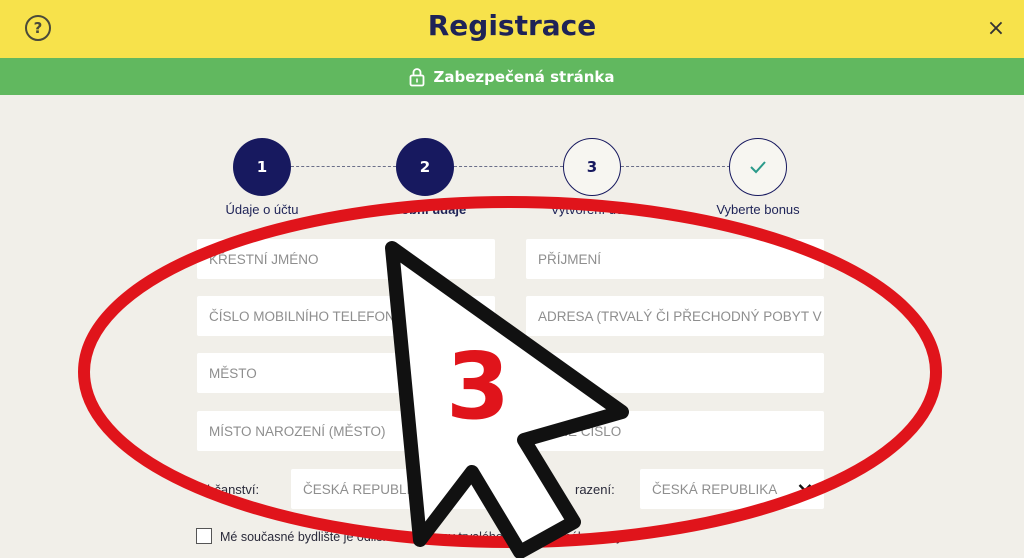 The height and width of the screenshot is (558, 1024). I want to click on page-title: Registrace, so click(512, 25).